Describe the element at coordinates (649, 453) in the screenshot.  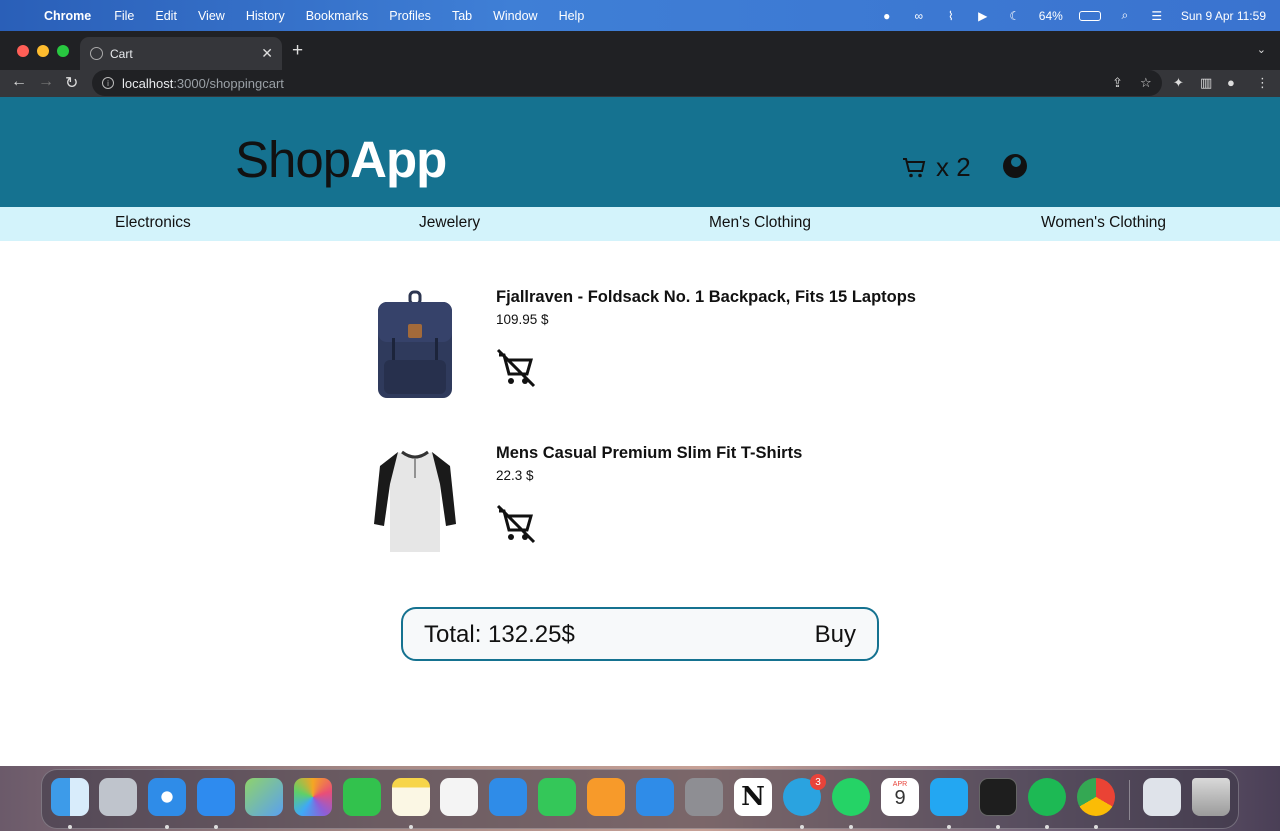
I see `item-title: Mens Casual Premium Slim Fit T-Shirts` at that location.